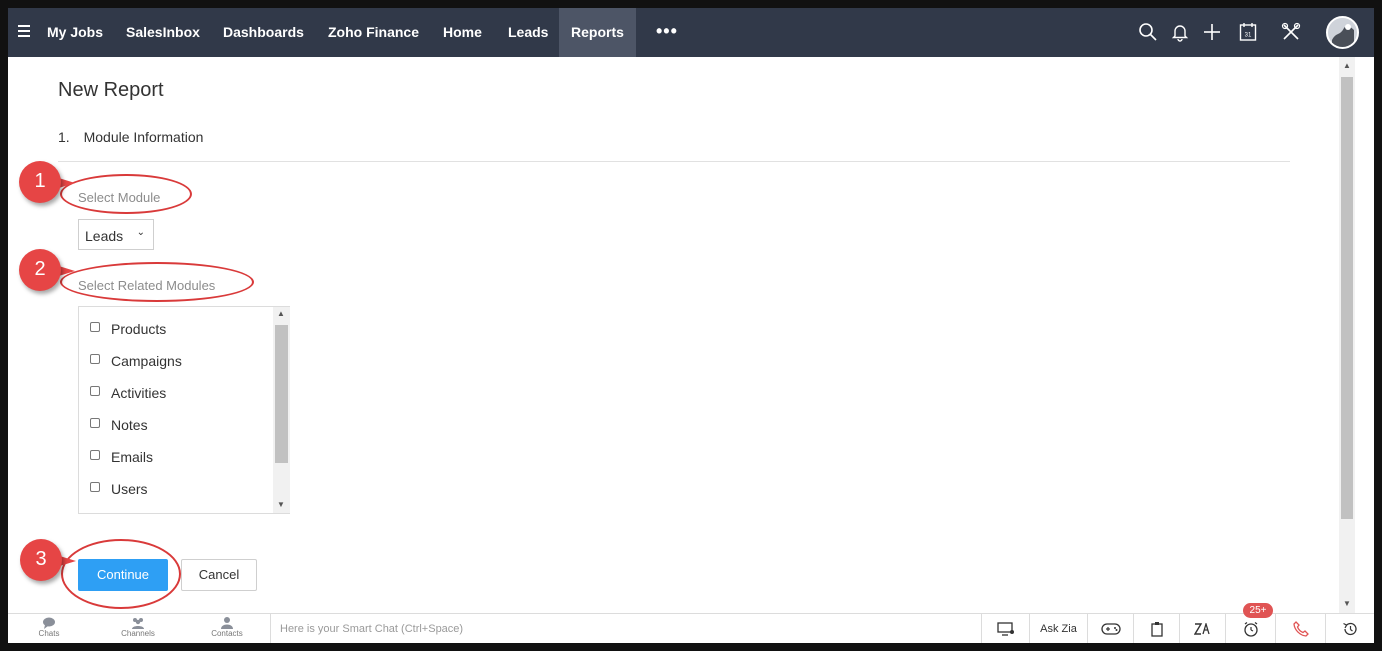 This screenshot has height=651, width=1382. Describe the element at coordinates (138, 623) in the screenshot. I see `channels-icon` at that location.